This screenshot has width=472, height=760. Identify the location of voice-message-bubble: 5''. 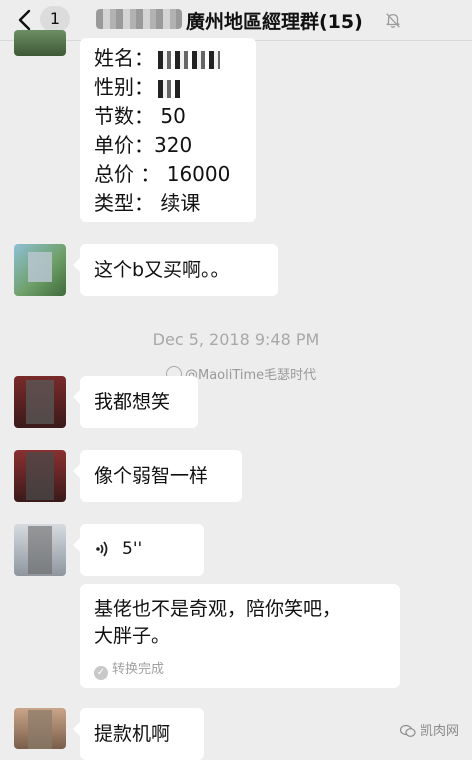
(138, 550).